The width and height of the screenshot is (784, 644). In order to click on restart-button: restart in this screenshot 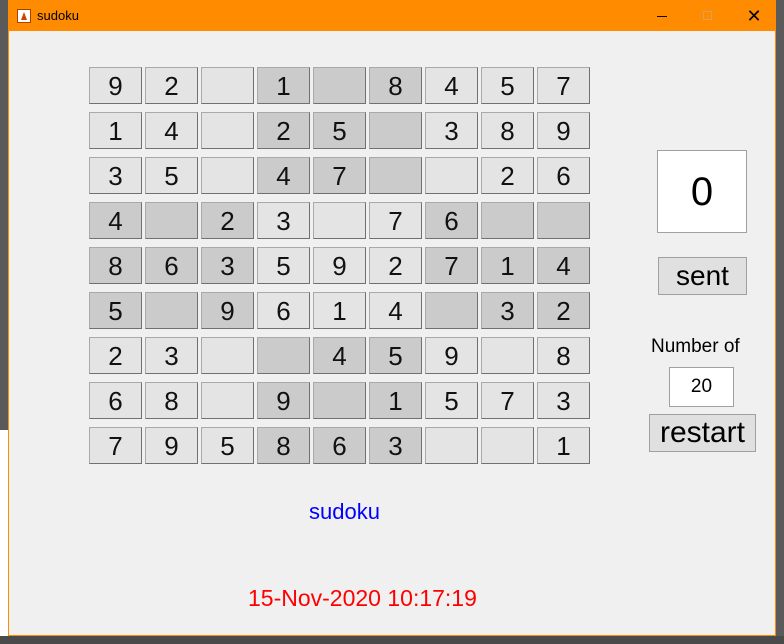, I will do `click(702, 433)`.